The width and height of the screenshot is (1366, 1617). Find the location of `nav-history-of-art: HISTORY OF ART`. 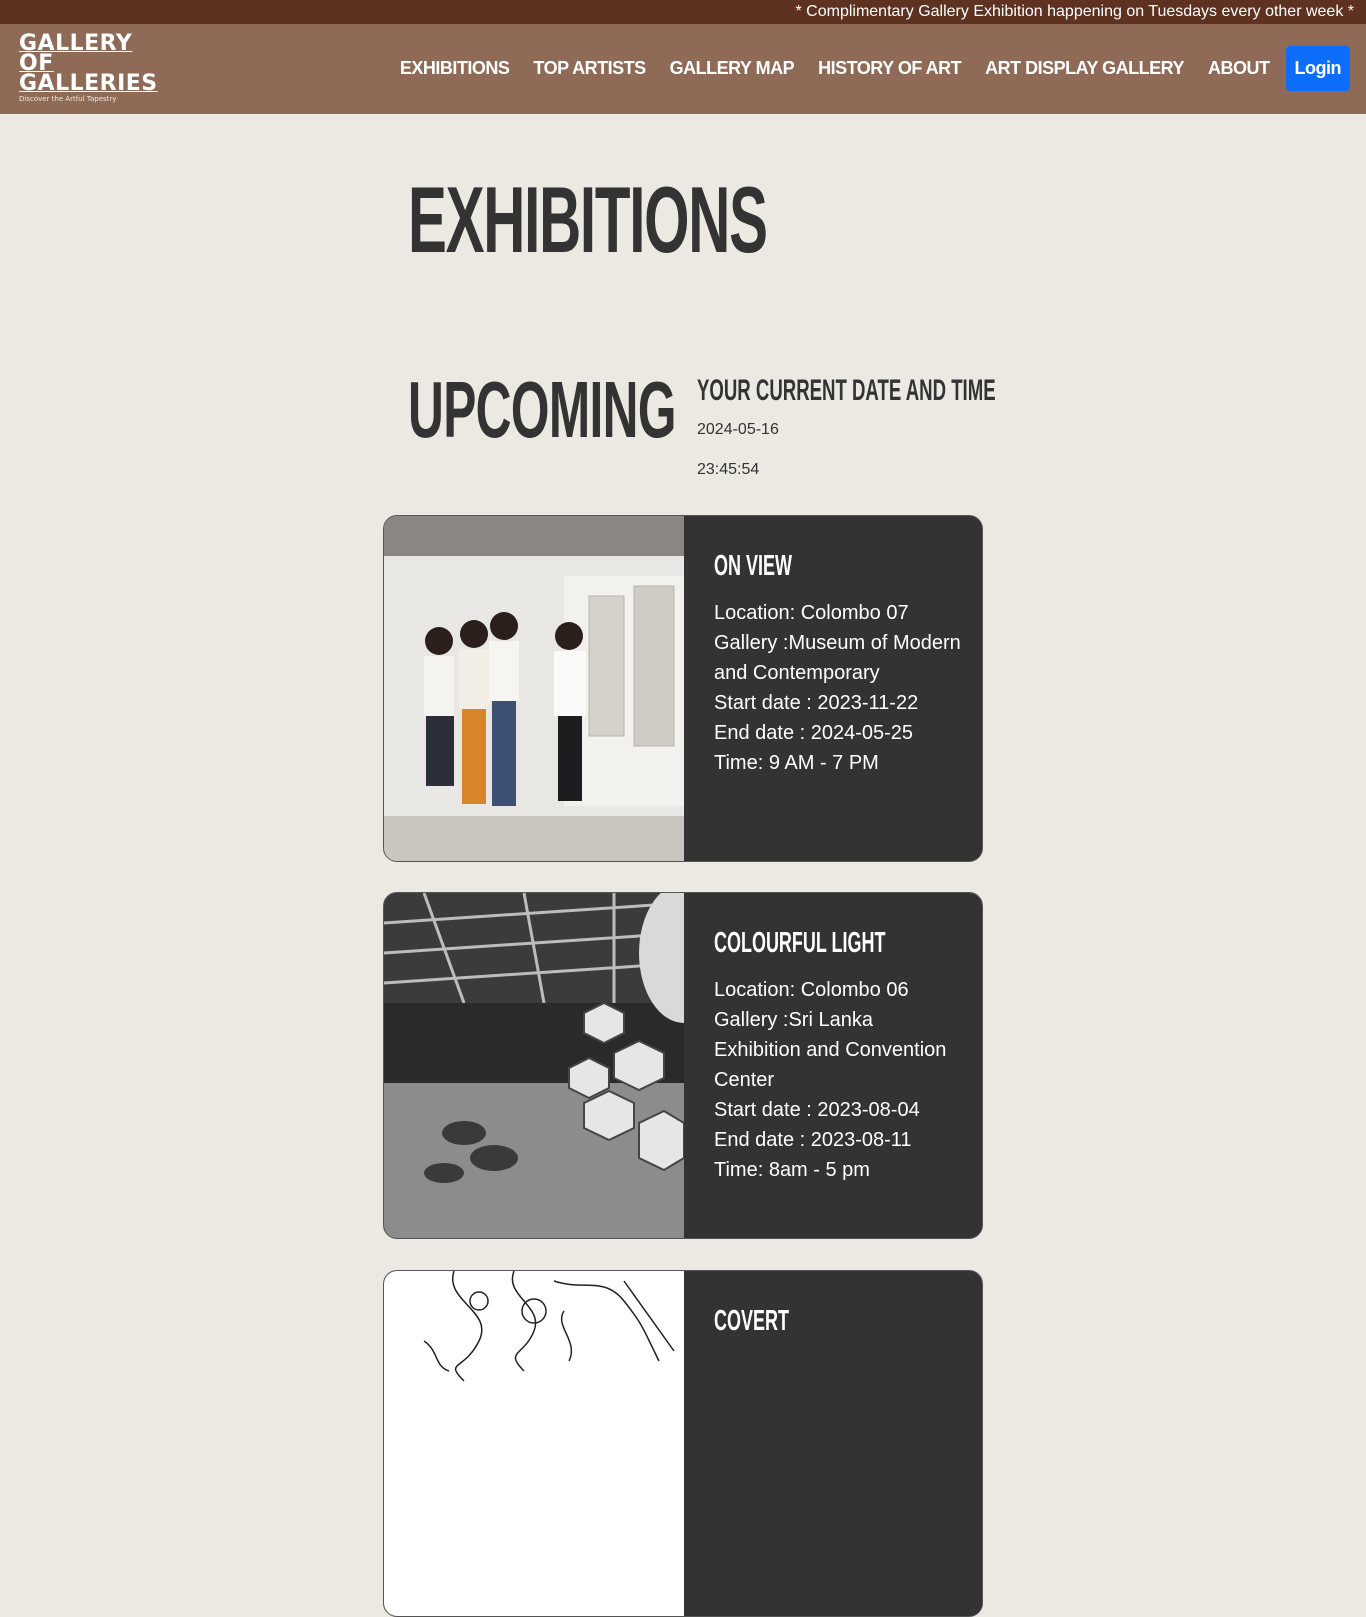

nav-history-of-art: HISTORY OF ART is located at coordinates (890, 68).